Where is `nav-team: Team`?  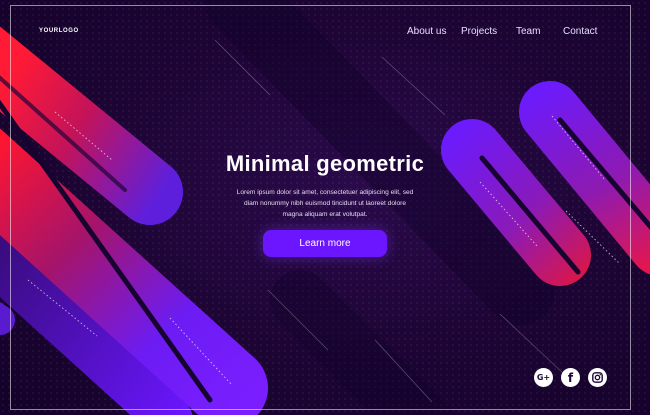
nav-team: Team is located at coordinates (528, 33).